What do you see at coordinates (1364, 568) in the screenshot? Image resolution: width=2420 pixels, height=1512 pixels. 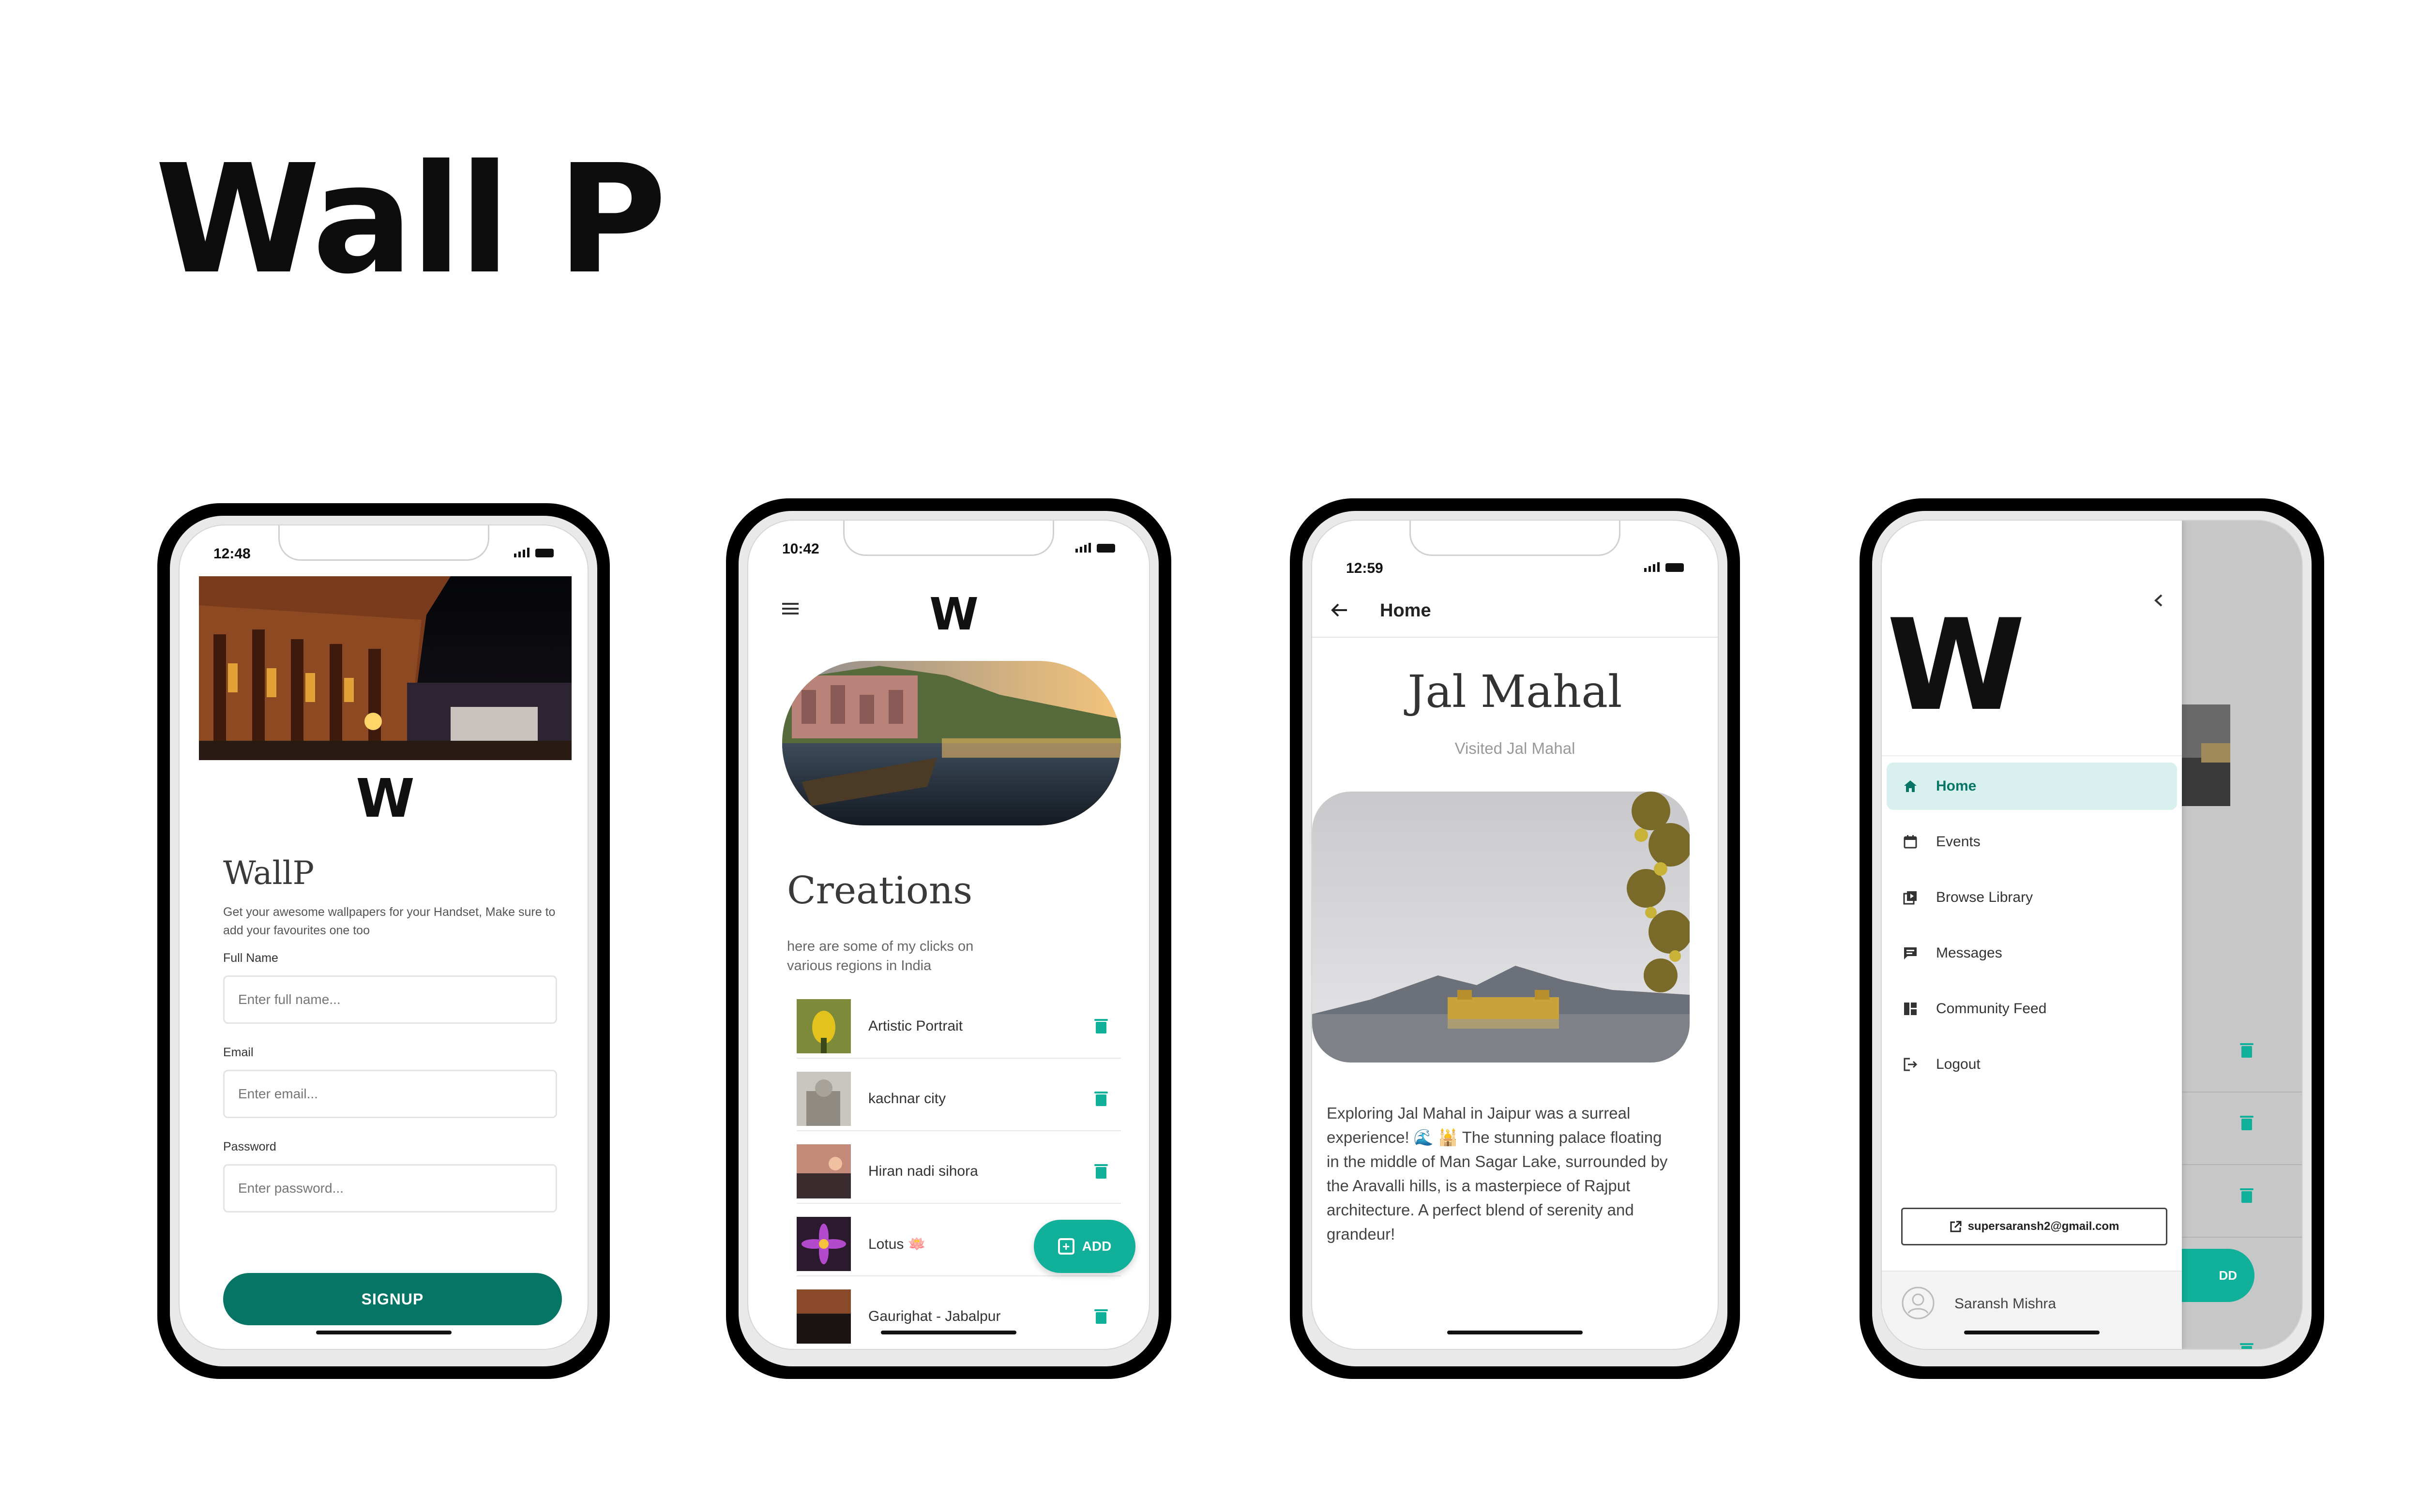 I see `status-time: 12:59` at bounding box center [1364, 568].